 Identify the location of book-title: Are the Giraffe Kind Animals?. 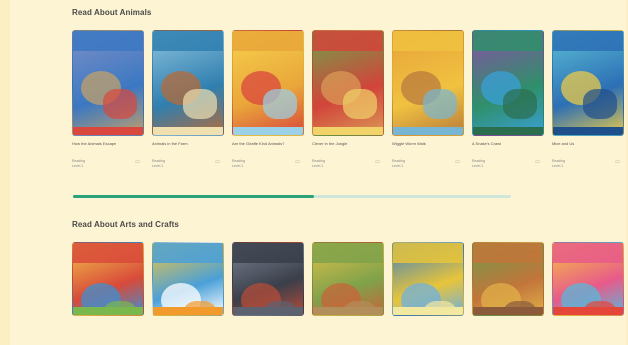
(268, 147).